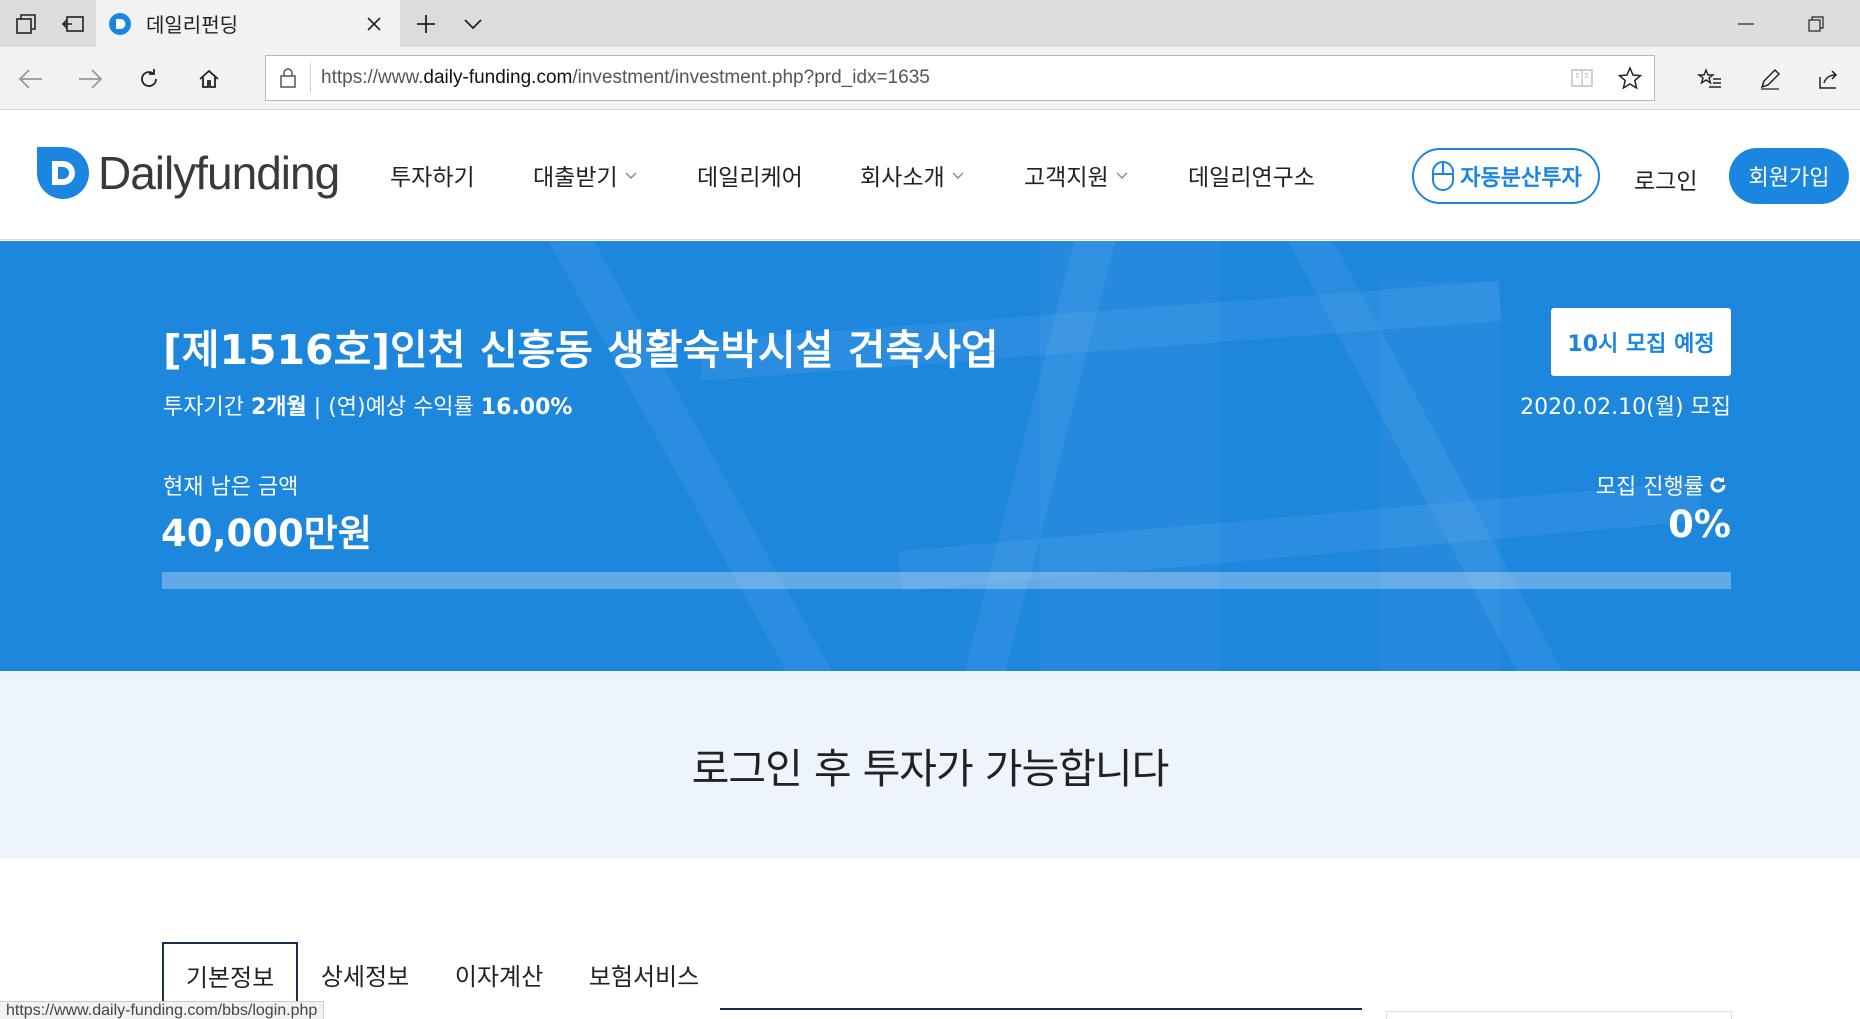 This screenshot has width=1860, height=1019. I want to click on nav-menu-support-label: 고객지원, so click(1066, 178).